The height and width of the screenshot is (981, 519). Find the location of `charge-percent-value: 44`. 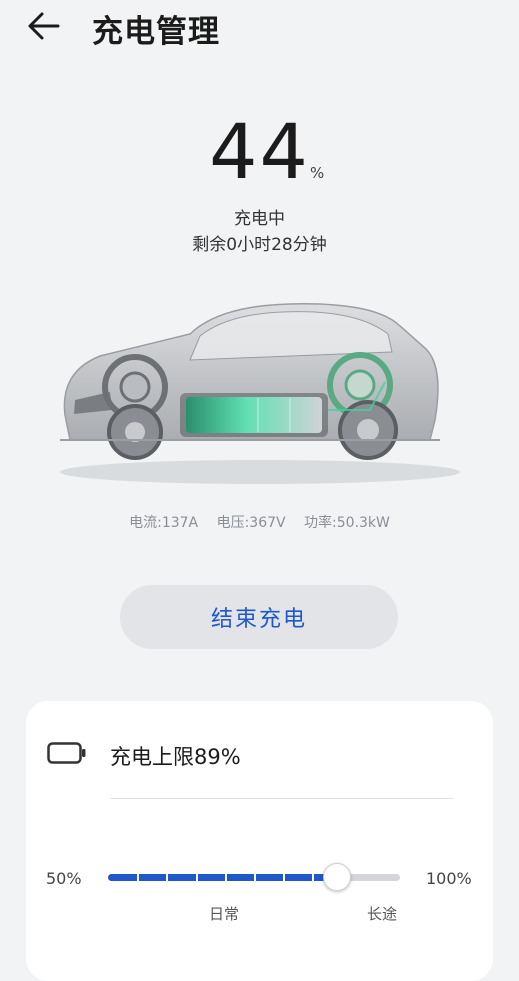

charge-percent-value: 44 is located at coordinates (259, 151).